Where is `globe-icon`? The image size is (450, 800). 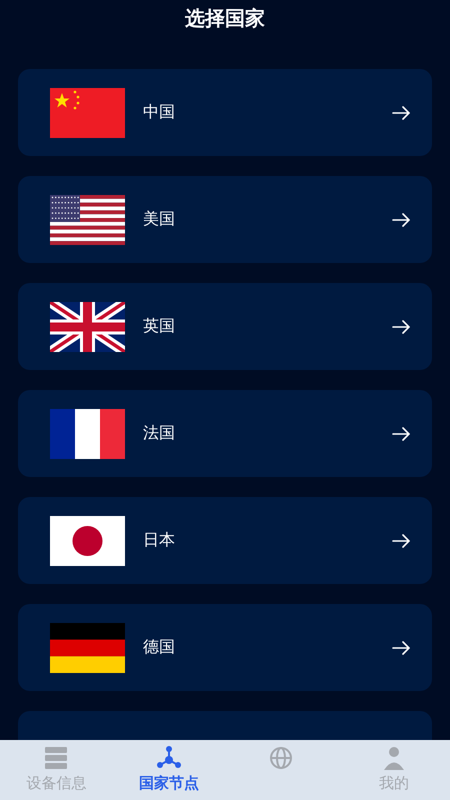
globe-icon is located at coordinates (281, 758).